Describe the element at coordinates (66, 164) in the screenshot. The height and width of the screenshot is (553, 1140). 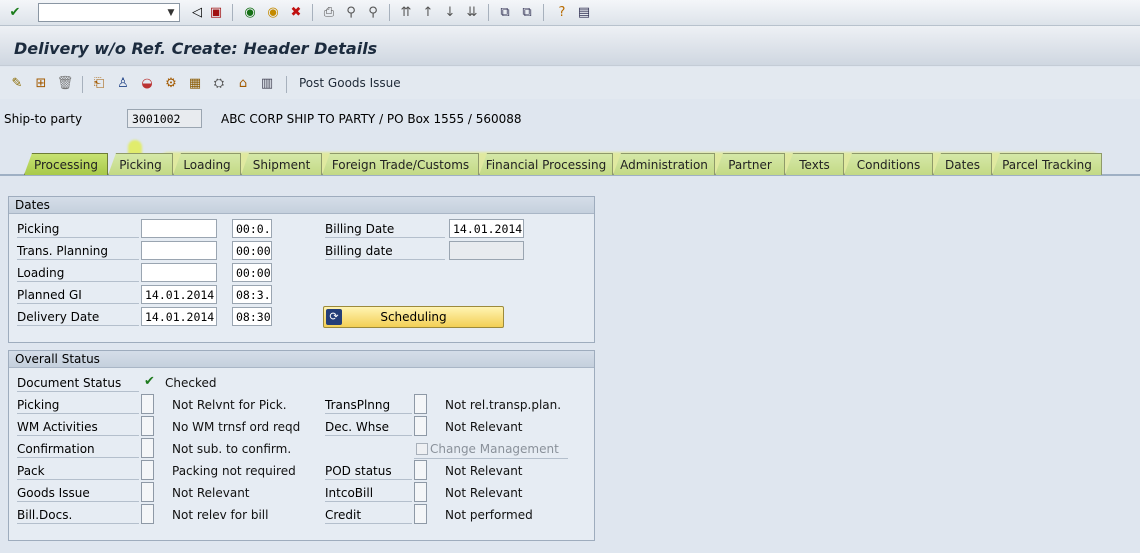
I see `tab-processing: Processing` at that location.